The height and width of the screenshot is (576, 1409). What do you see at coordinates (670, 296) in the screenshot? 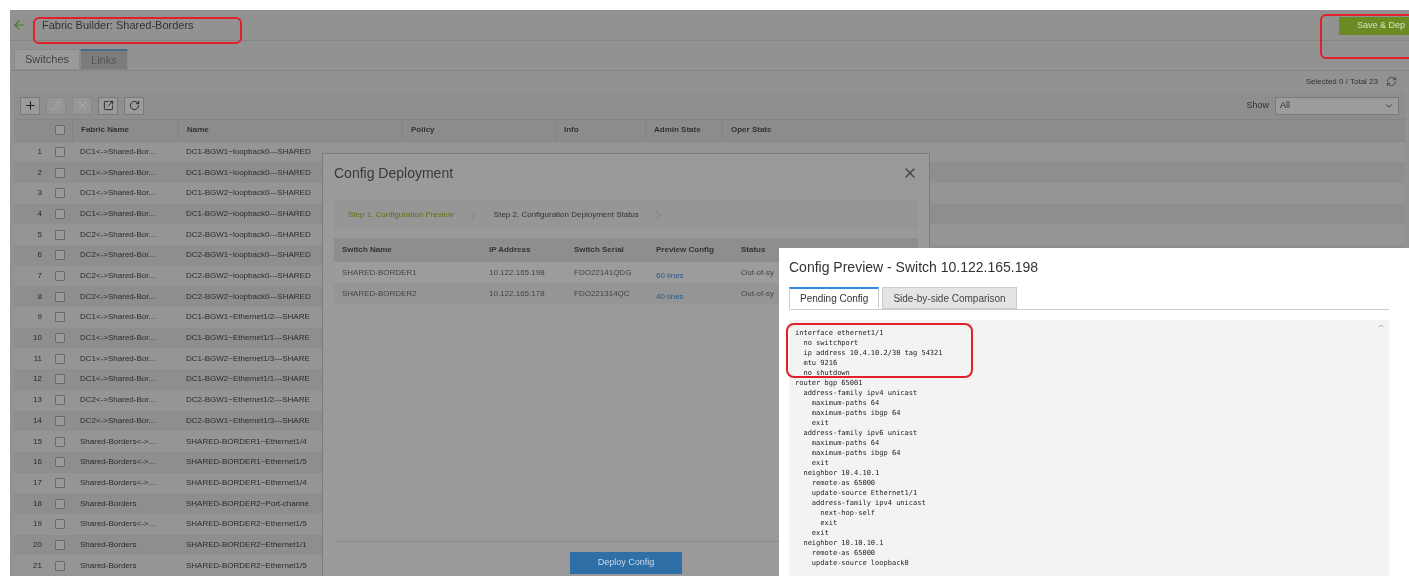
I see `preview-link: 40 lines` at bounding box center [670, 296].